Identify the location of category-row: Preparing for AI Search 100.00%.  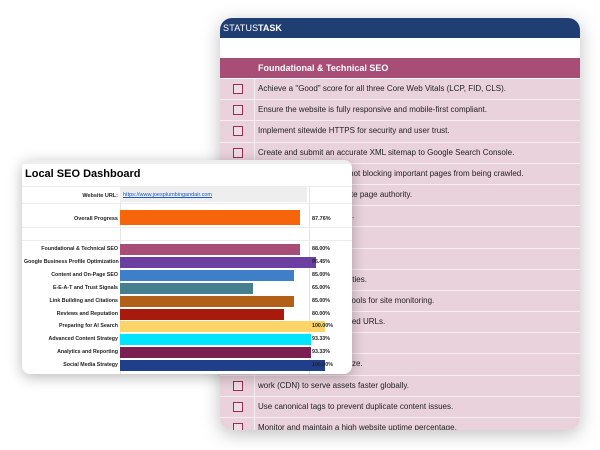
(187, 326).